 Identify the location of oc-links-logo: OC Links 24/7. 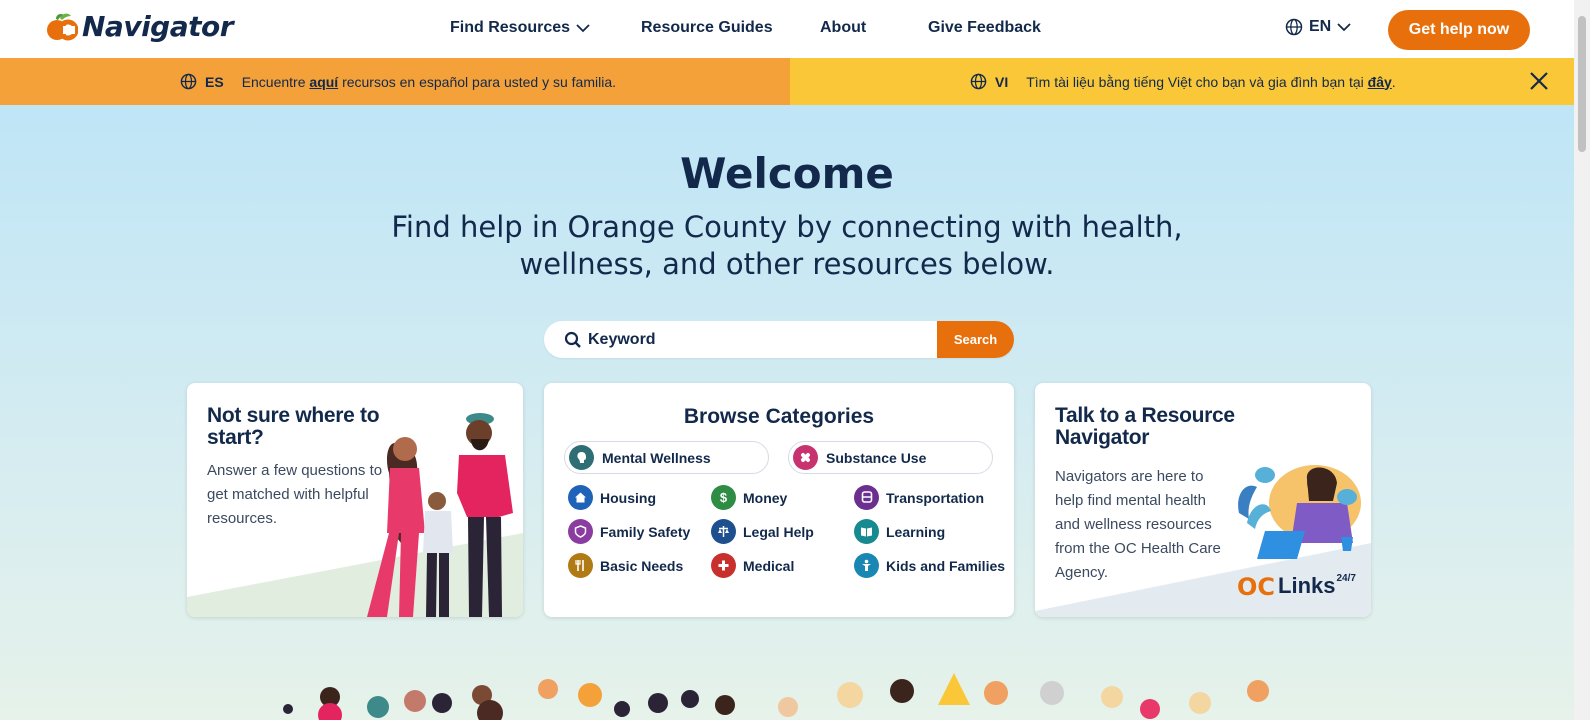
(1296, 587).